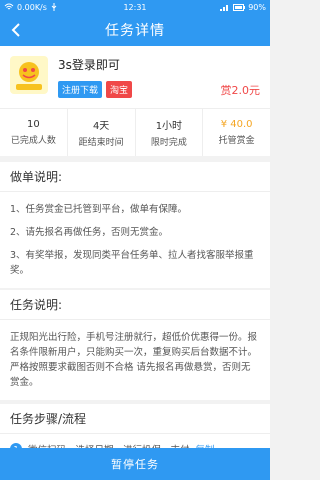 Image resolution: width=320 pixels, height=480 pixels. I want to click on do-list-item: 2、请先报名再做任务，否则无赏金。, so click(89, 232).